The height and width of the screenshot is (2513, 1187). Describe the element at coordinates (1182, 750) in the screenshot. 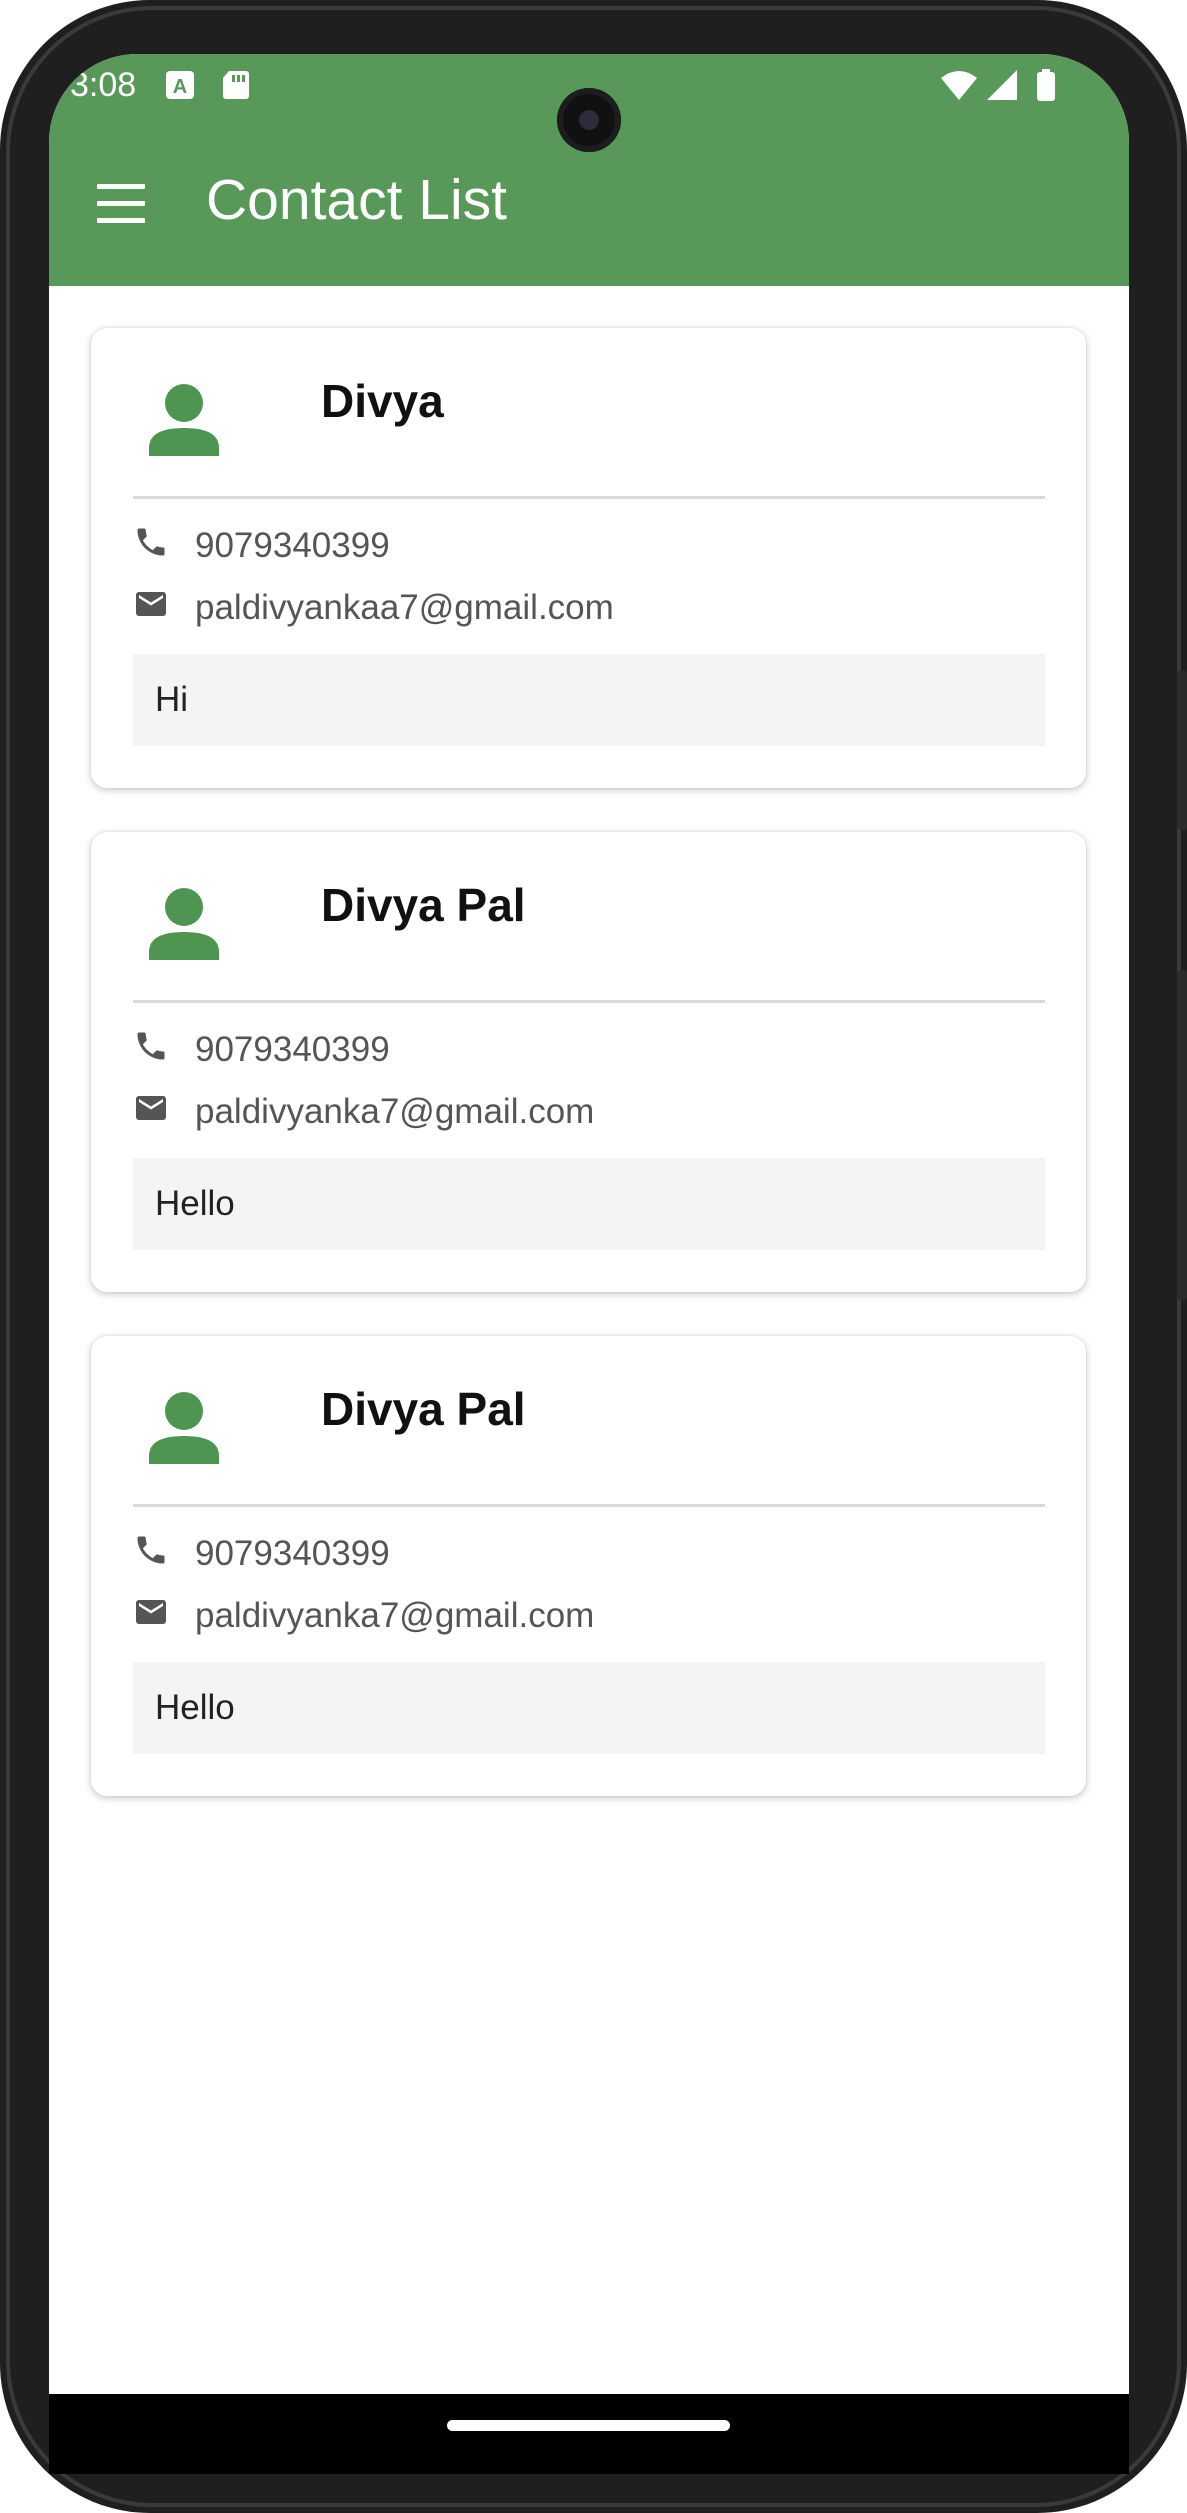

I see `power-button` at that location.